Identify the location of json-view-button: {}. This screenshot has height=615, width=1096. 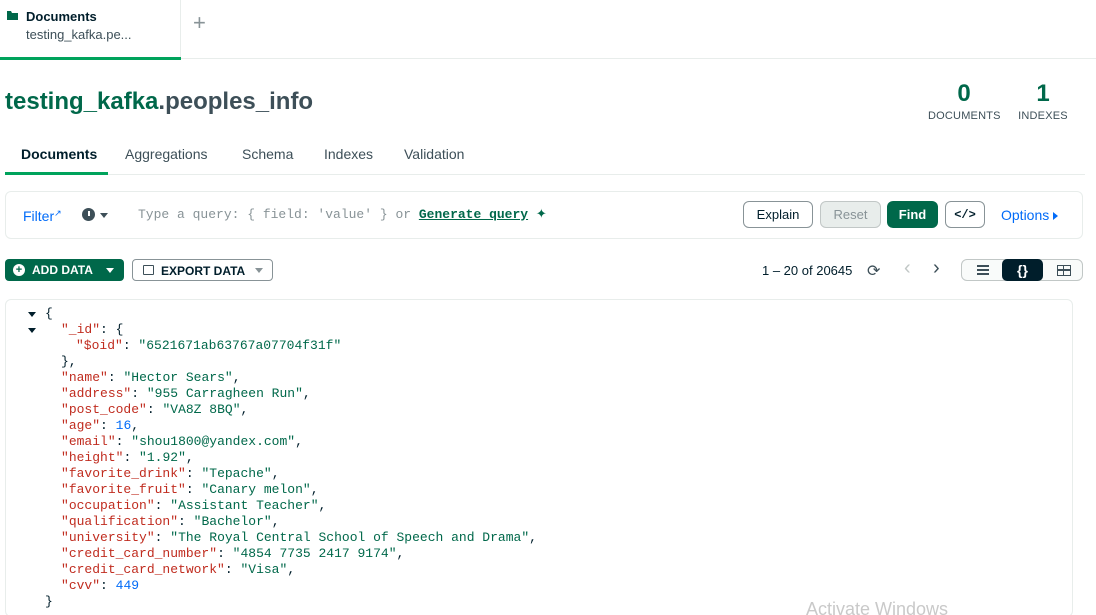
(1022, 270).